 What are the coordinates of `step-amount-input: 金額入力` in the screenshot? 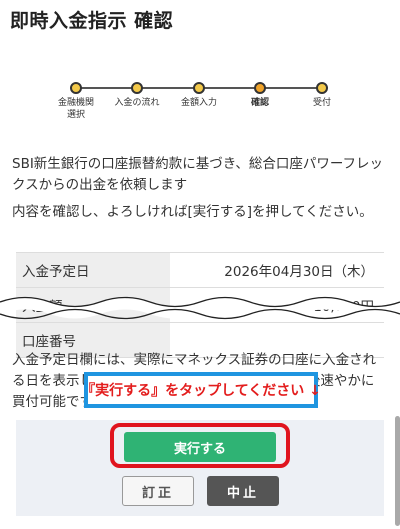 It's located at (199, 94).